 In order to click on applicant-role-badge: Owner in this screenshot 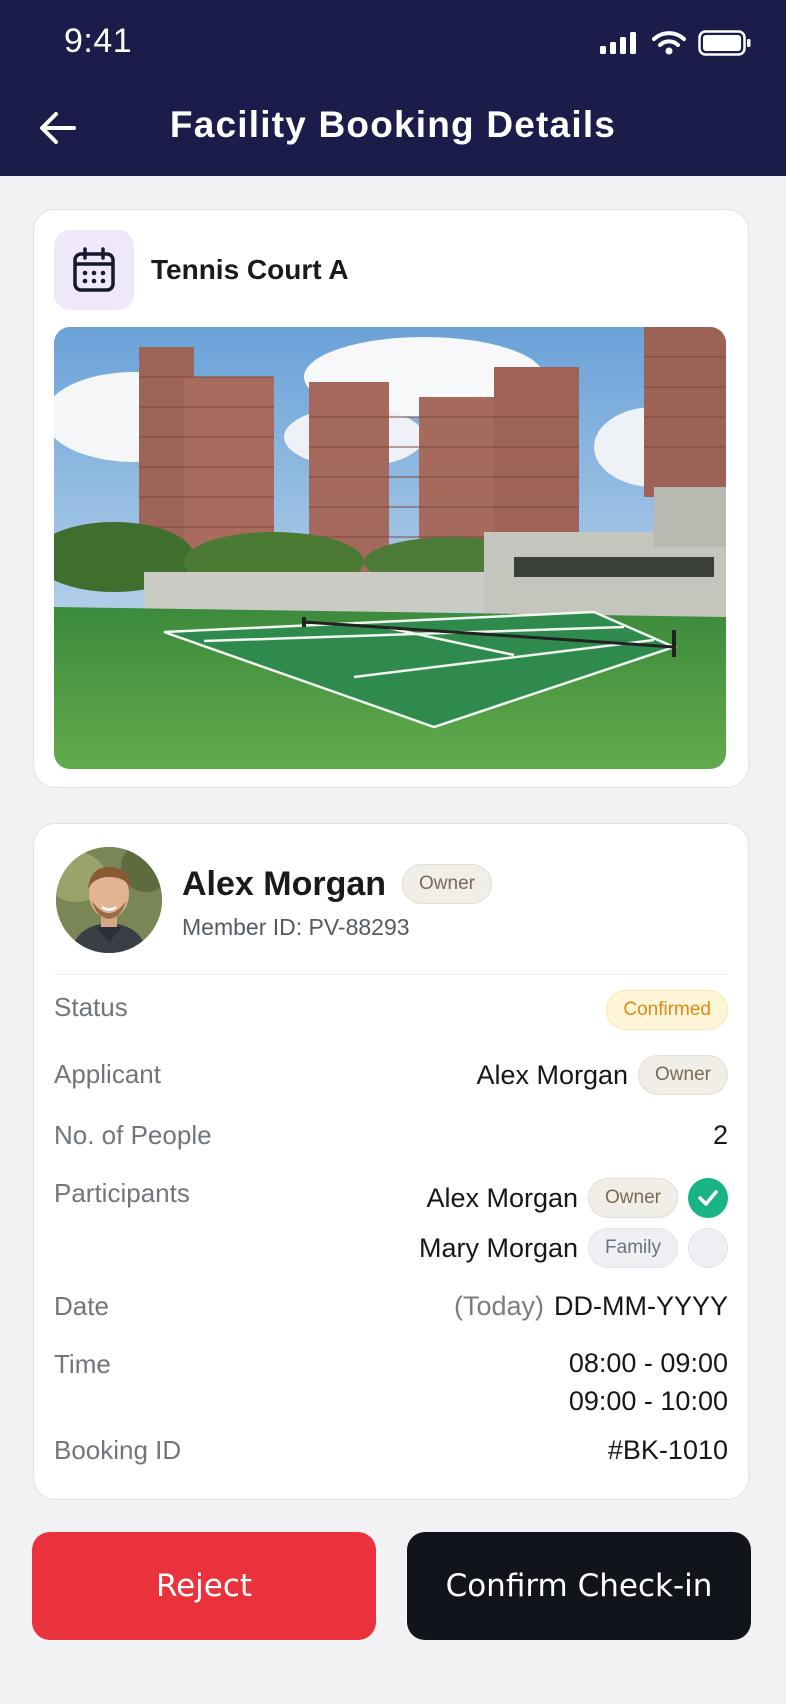, I will do `click(683, 1075)`.